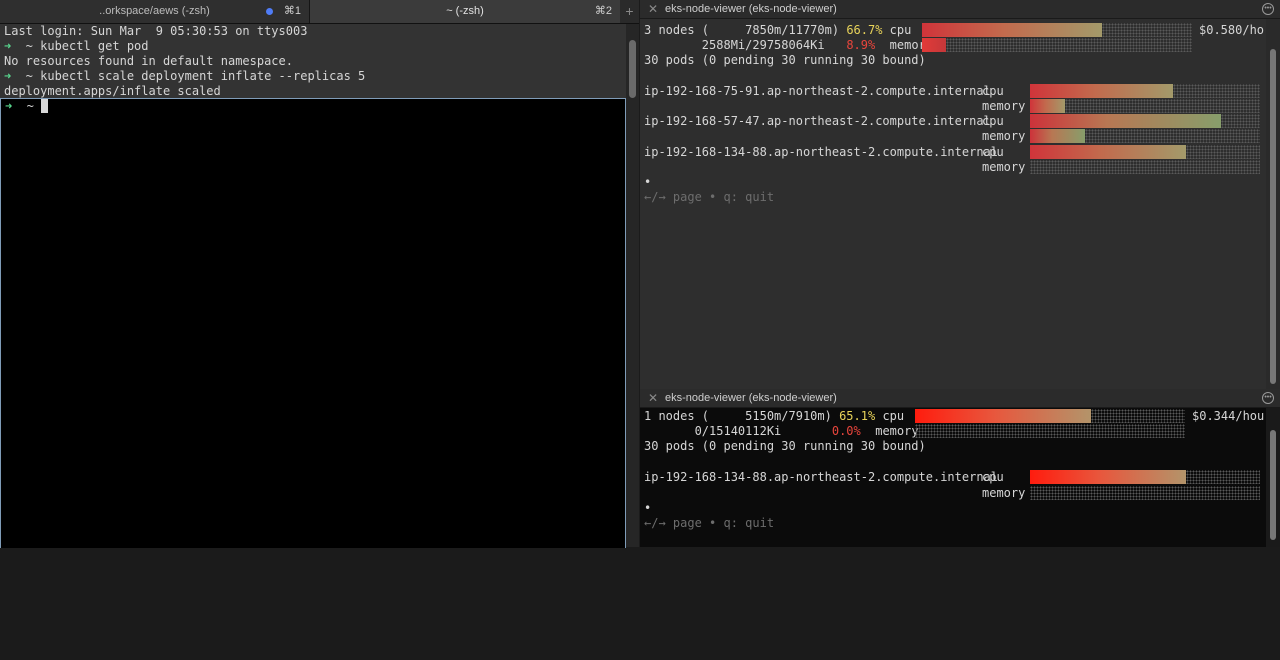 The height and width of the screenshot is (660, 1280). What do you see at coordinates (864, 30) in the screenshot?
I see `cpu-percent: 66.7%` at bounding box center [864, 30].